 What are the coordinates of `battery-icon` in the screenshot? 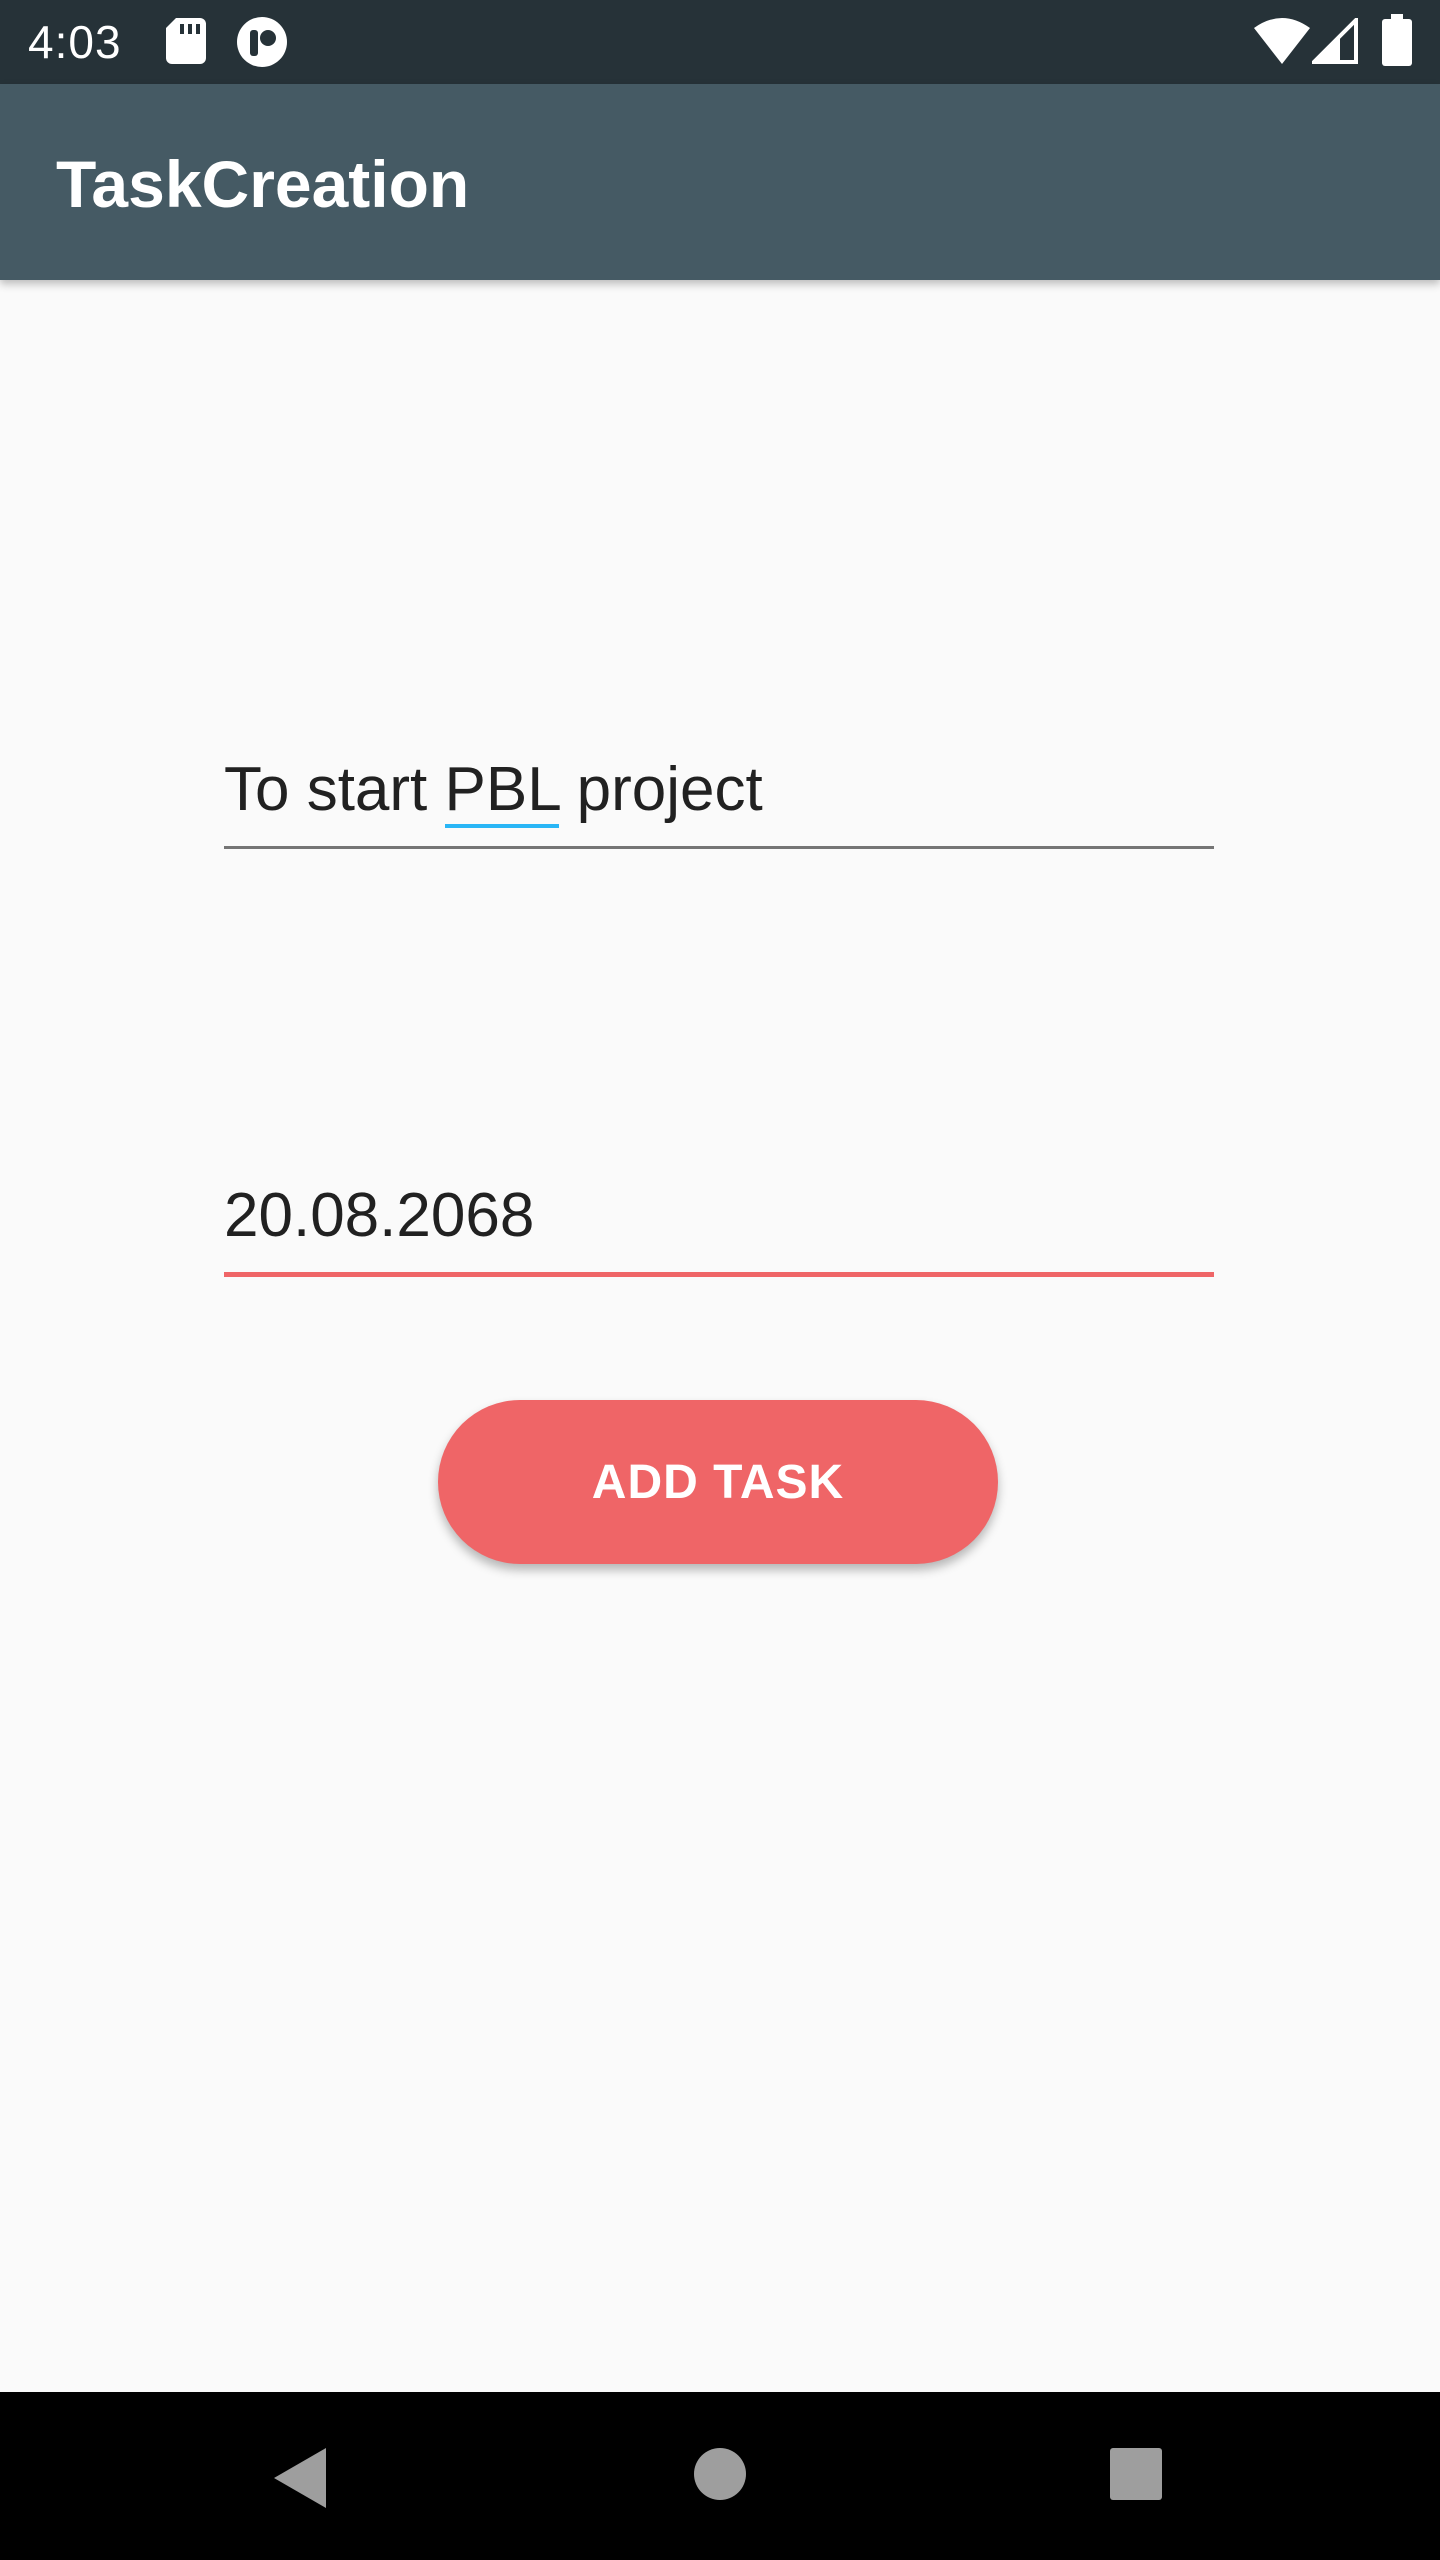 It's located at (1397, 40).